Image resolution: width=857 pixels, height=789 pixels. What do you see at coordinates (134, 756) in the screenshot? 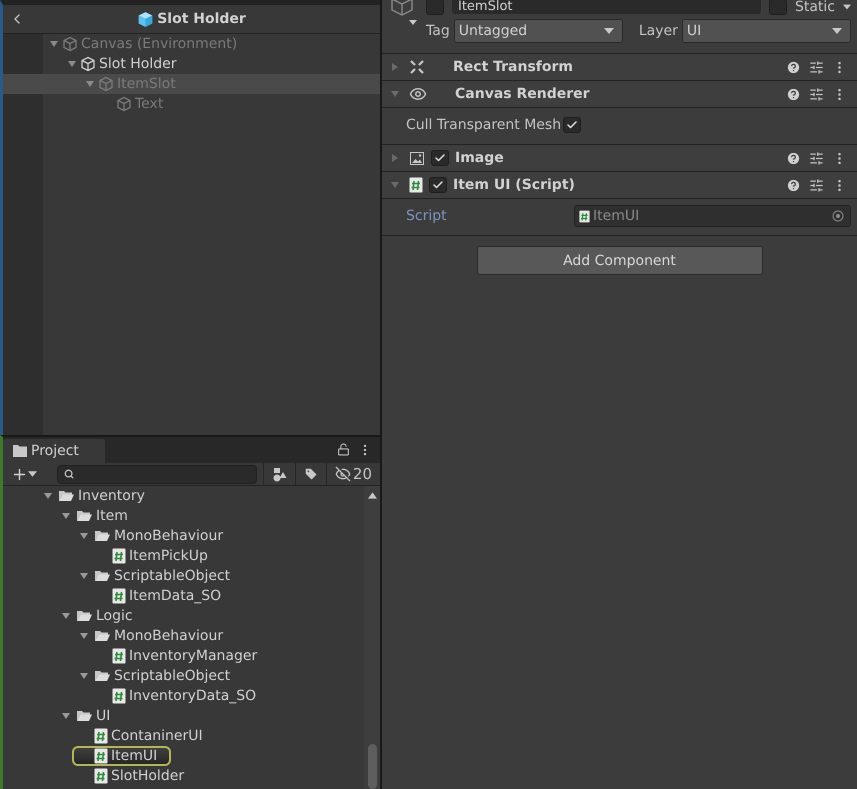
I see `script-item: ItemUI` at bounding box center [134, 756].